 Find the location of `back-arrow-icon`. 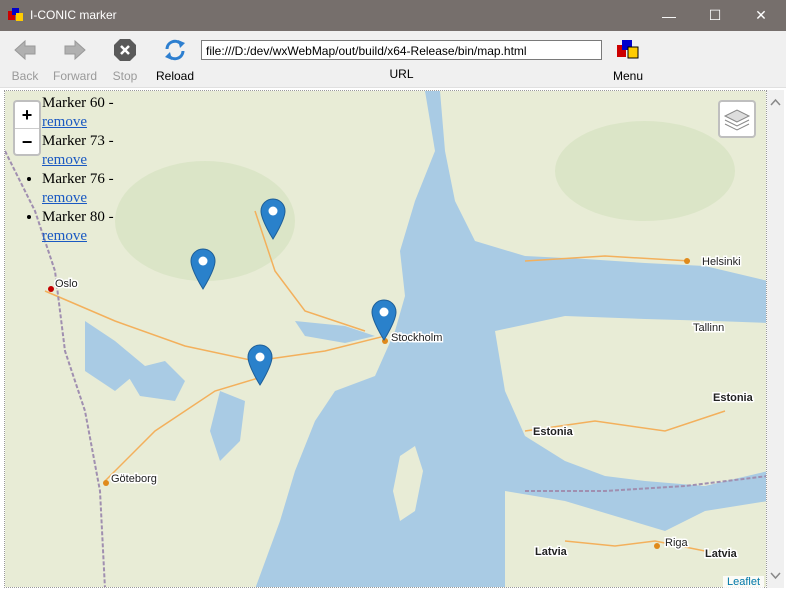

back-arrow-icon is located at coordinates (25, 50).